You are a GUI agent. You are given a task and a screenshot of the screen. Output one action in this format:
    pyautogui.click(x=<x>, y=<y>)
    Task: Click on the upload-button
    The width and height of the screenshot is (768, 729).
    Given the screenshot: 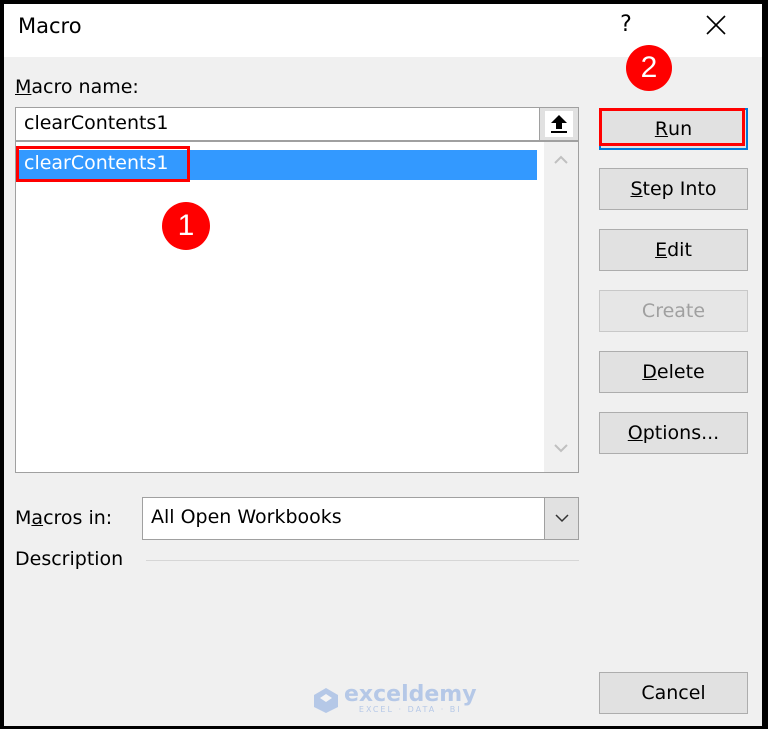 What is the action you would take?
    pyautogui.click(x=559, y=124)
    